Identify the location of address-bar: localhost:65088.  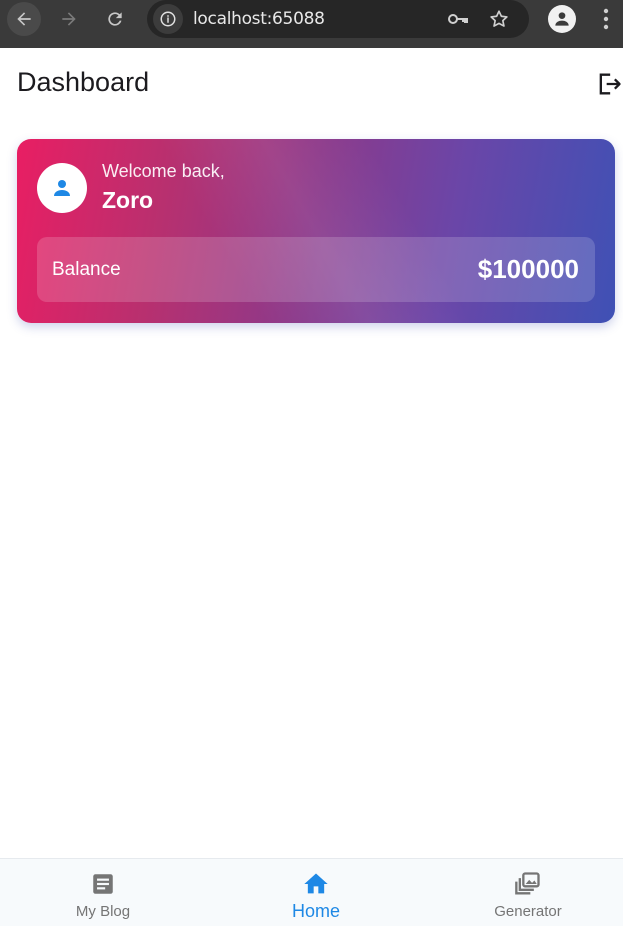
(338, 19).